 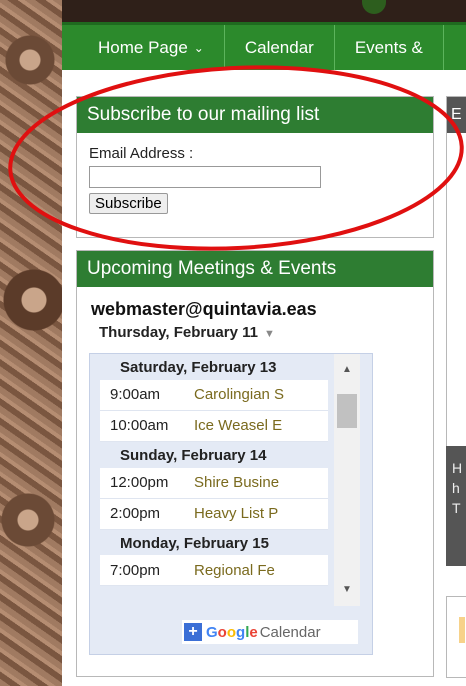 What do you see at coordinates (141, 153) in the screenshot?
I see `email-label: Email Address :` at bounding box center [141, 153].